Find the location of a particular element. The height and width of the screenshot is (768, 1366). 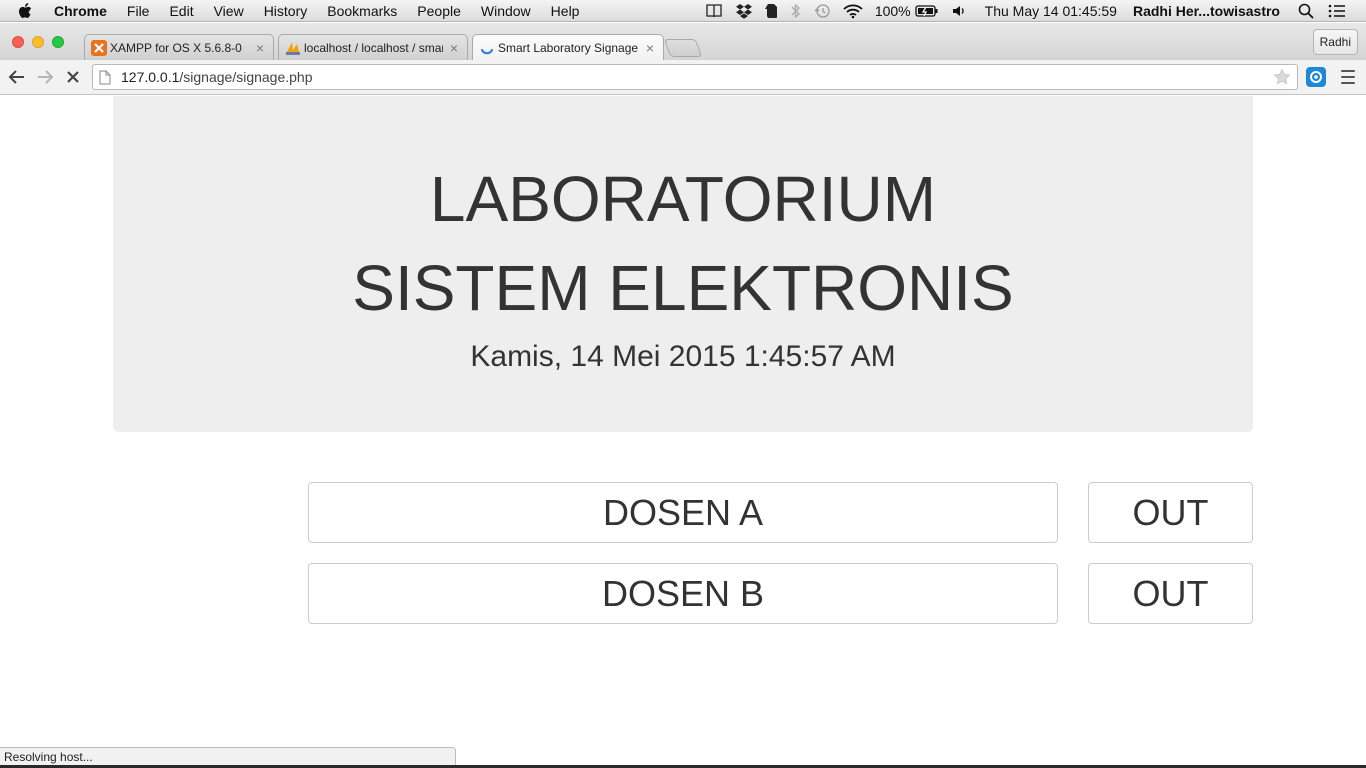

url-text: 127.0.0.1/signage/signage.php is located at coordinates (217, 77).